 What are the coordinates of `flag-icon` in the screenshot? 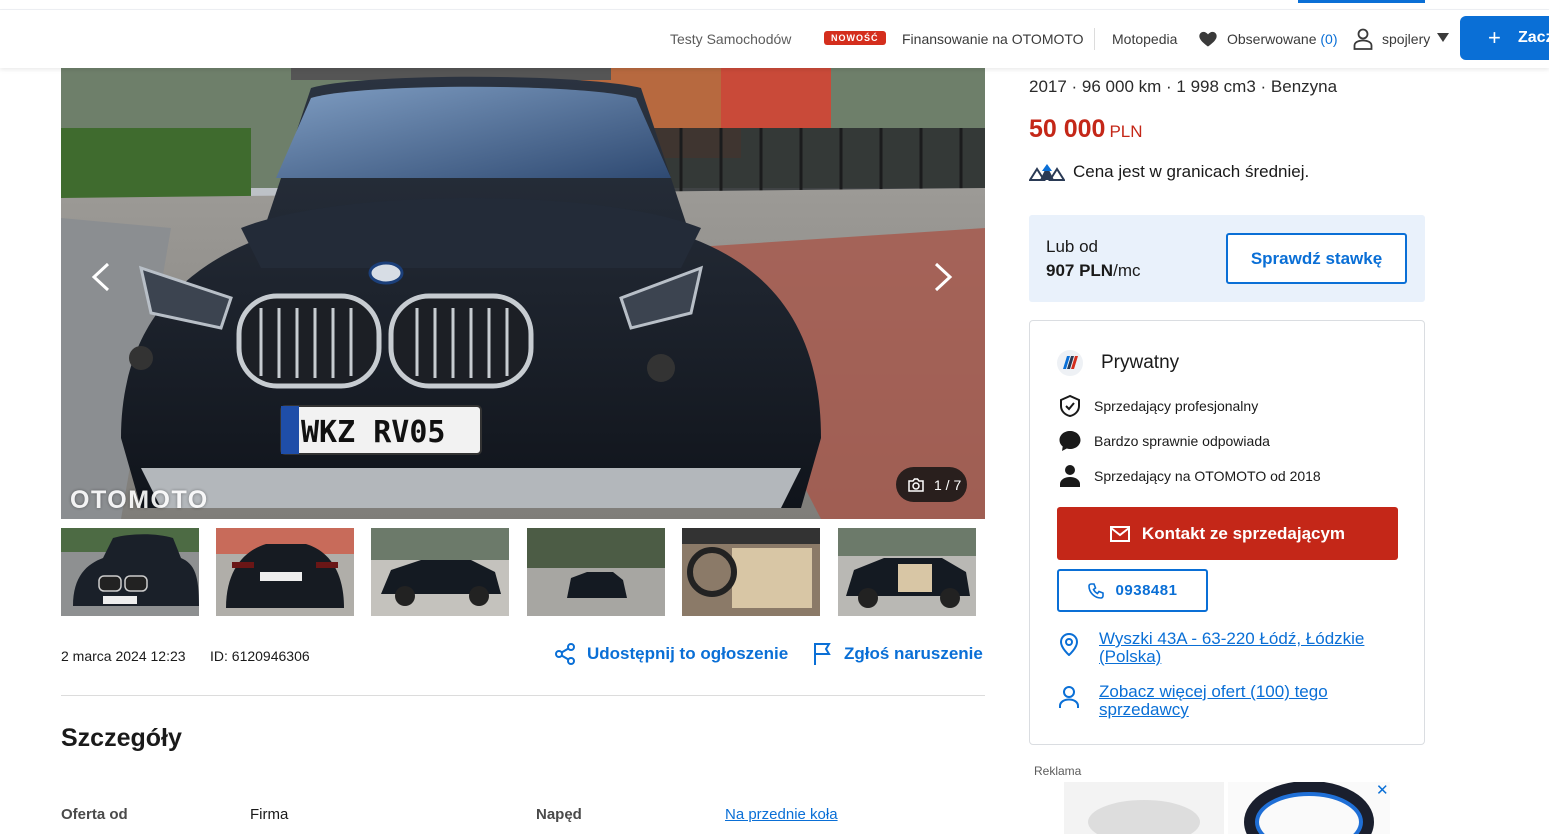 It's located at (822, 654).